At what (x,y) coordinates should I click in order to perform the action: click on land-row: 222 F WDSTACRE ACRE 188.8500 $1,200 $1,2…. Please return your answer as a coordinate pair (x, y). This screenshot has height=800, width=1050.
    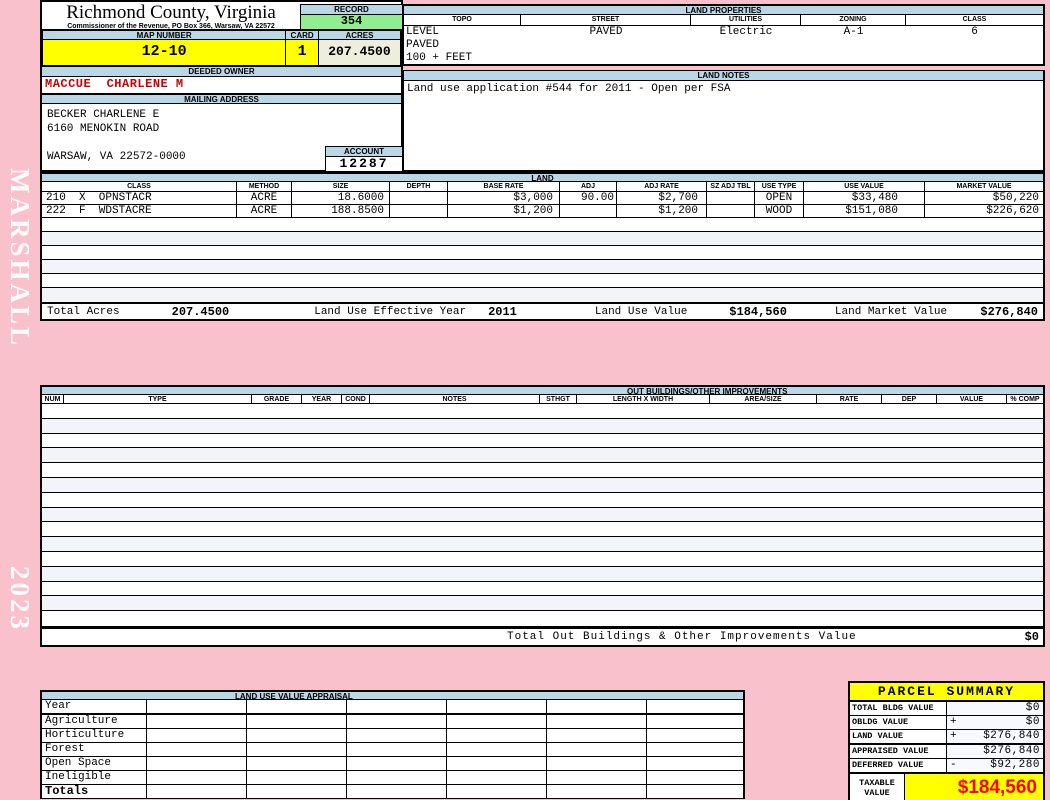
    Looking at the image, I should click on (542, 211).